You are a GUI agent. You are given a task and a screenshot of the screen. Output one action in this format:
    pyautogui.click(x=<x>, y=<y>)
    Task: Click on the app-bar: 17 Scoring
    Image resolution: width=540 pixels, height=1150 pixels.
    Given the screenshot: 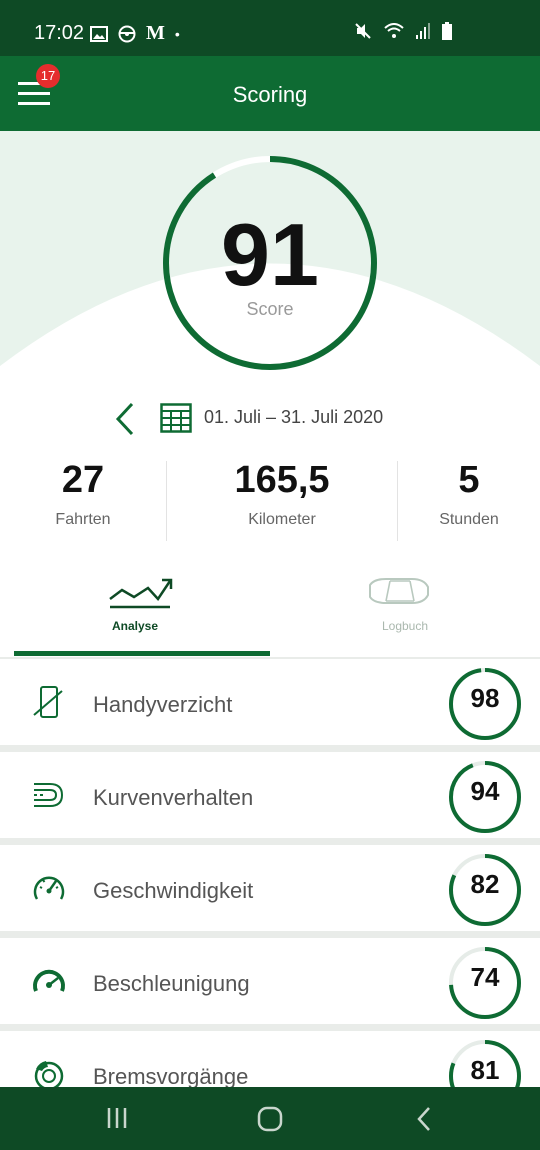 What is the action you would take?
    pyautogui.click(x=270, y=93)
    